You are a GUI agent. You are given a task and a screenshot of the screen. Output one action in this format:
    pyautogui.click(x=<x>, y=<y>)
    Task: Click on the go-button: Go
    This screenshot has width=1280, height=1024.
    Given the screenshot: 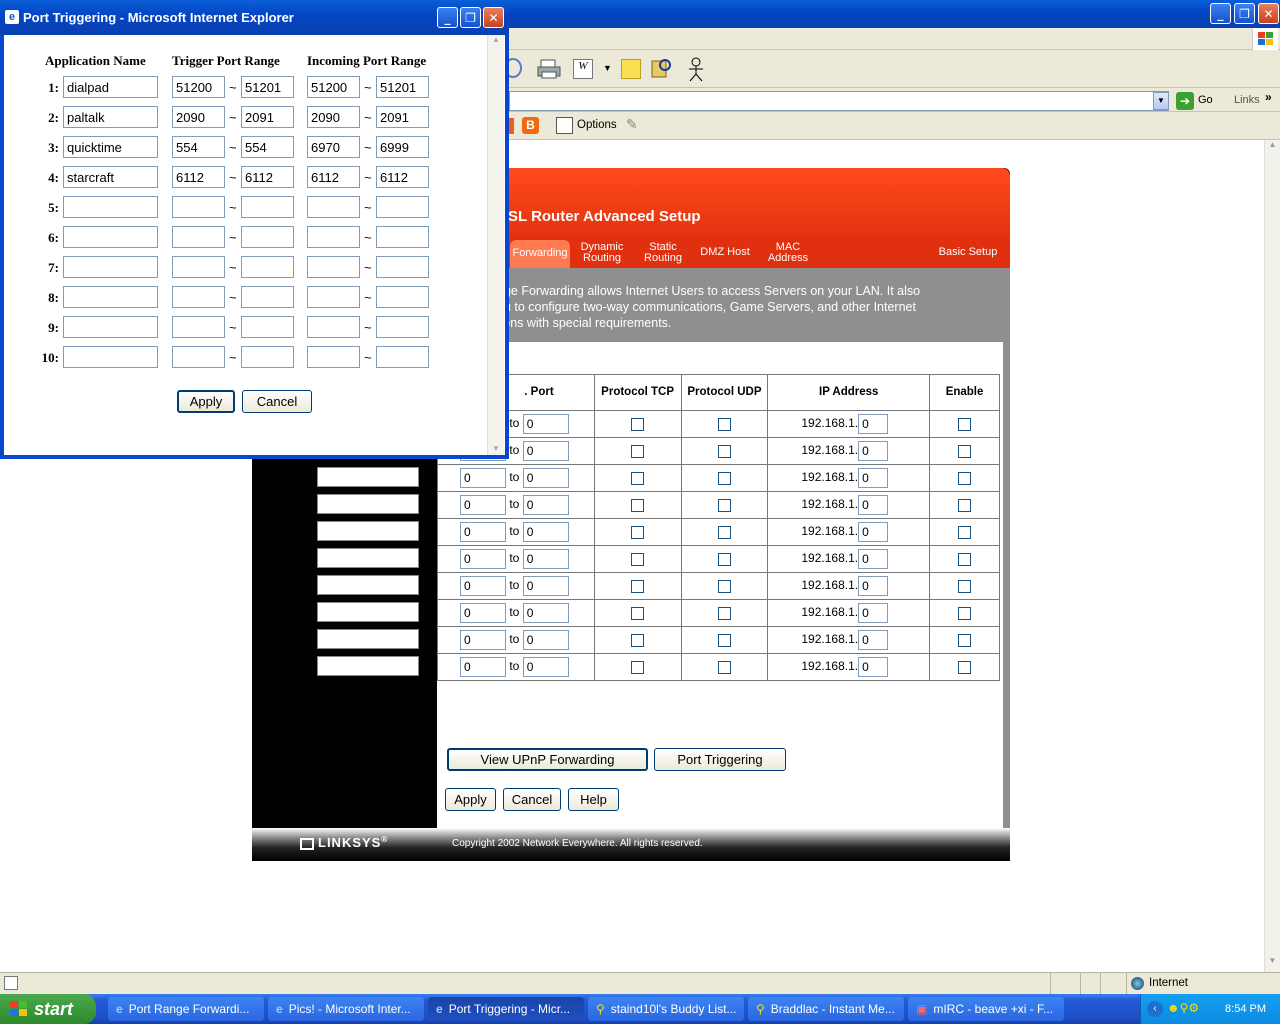 What is the action you would take?
    pyautogui.click(x=1205, y=100)
    